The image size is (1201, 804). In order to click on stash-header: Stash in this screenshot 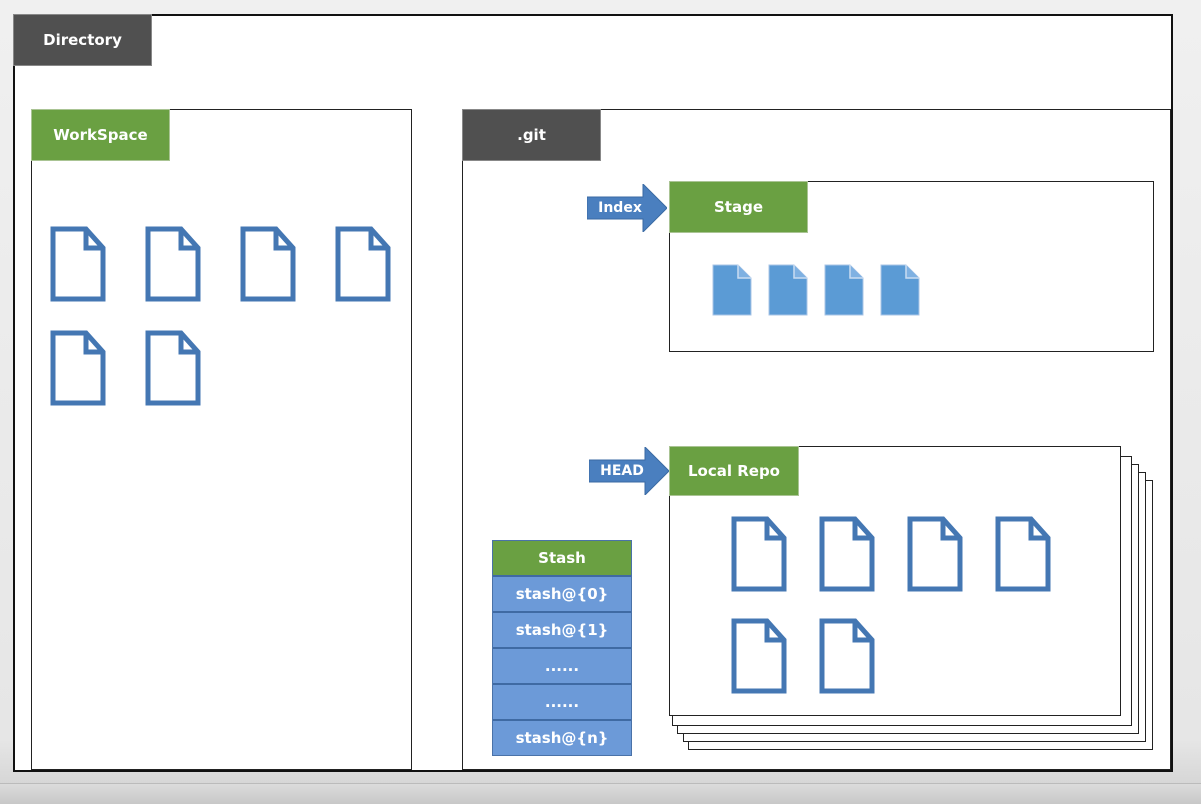, I will do `click(562, 558)`.